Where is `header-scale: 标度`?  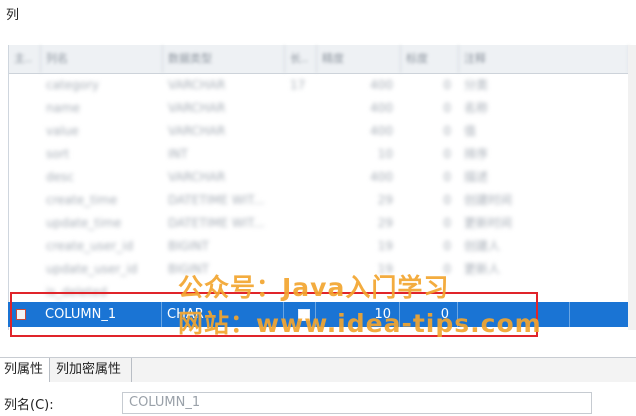
header-scale: 标度 is located at coordinates (430, 59).